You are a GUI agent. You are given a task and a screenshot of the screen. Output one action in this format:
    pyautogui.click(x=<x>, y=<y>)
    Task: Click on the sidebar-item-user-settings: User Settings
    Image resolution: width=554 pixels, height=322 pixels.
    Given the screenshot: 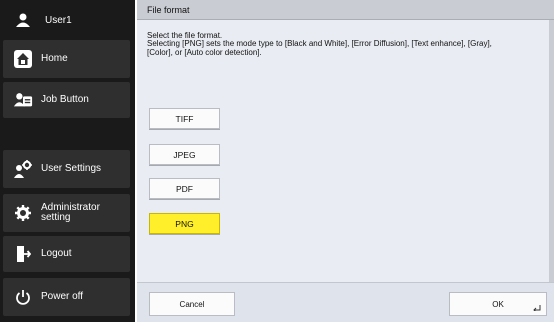 What is the action you would take?
    pyautogui.click(x=66, y=169)
    